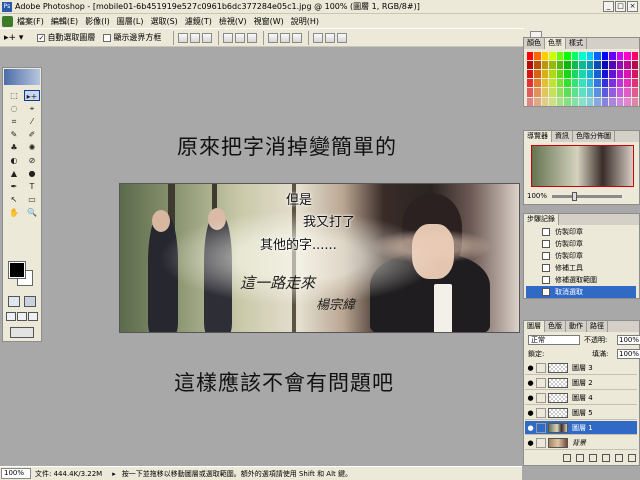 The height and width of the screenshot is (480, 640). I want to click on layer-row: ● 圖層 4, so click(581, 398).